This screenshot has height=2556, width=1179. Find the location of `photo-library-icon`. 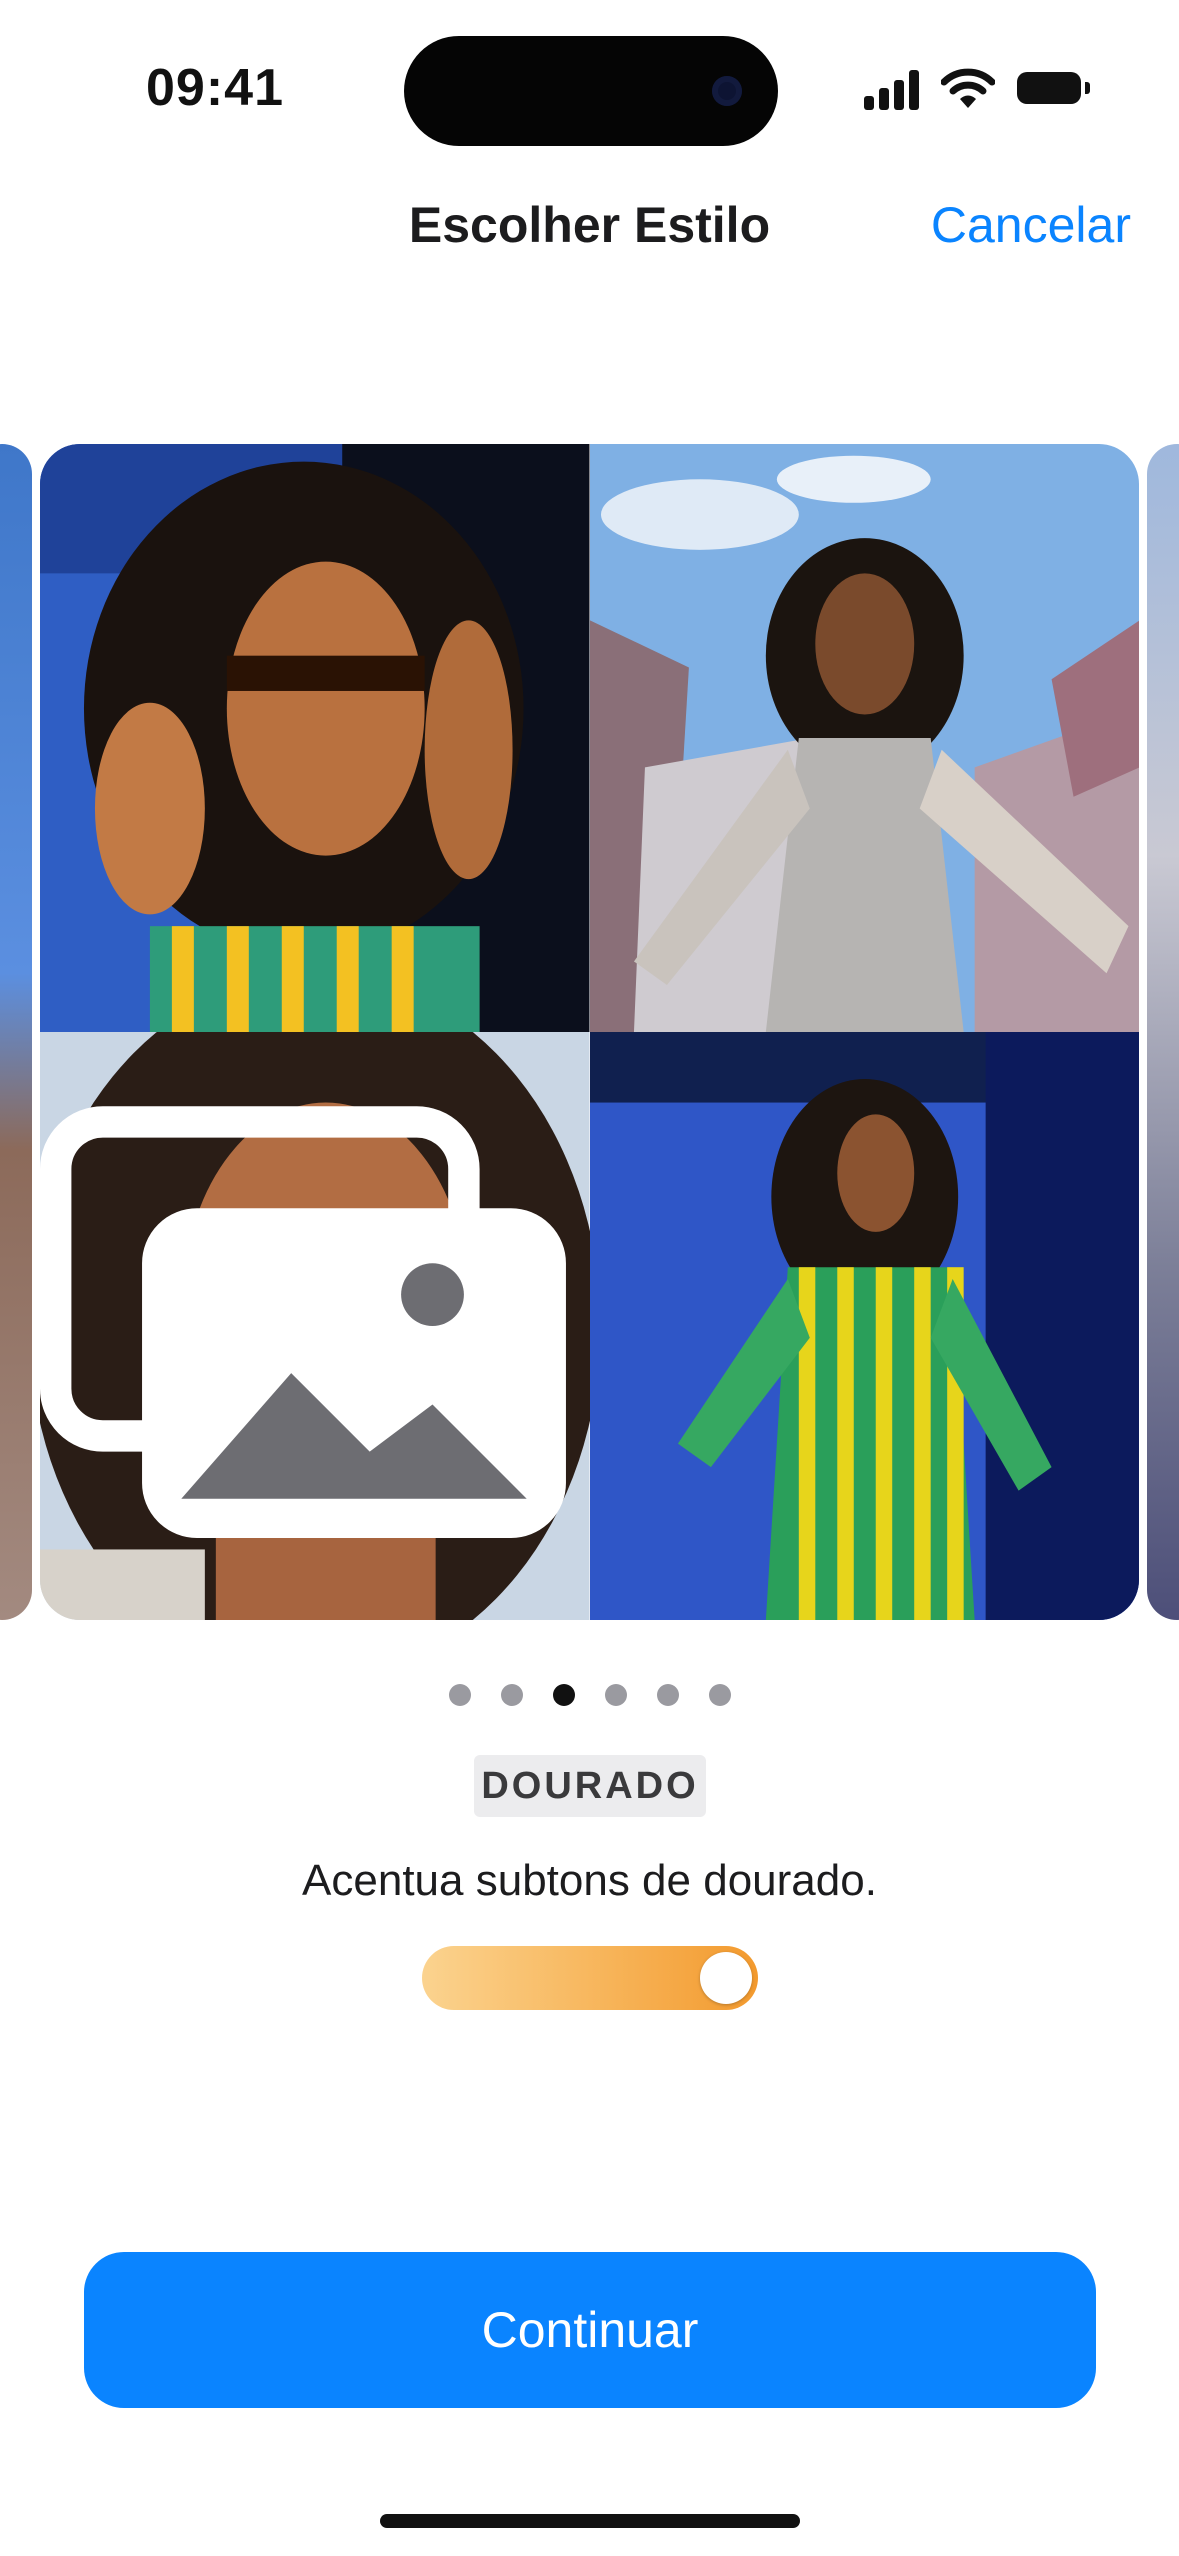

photo-library-icon is located at coordinates (315, 1326).